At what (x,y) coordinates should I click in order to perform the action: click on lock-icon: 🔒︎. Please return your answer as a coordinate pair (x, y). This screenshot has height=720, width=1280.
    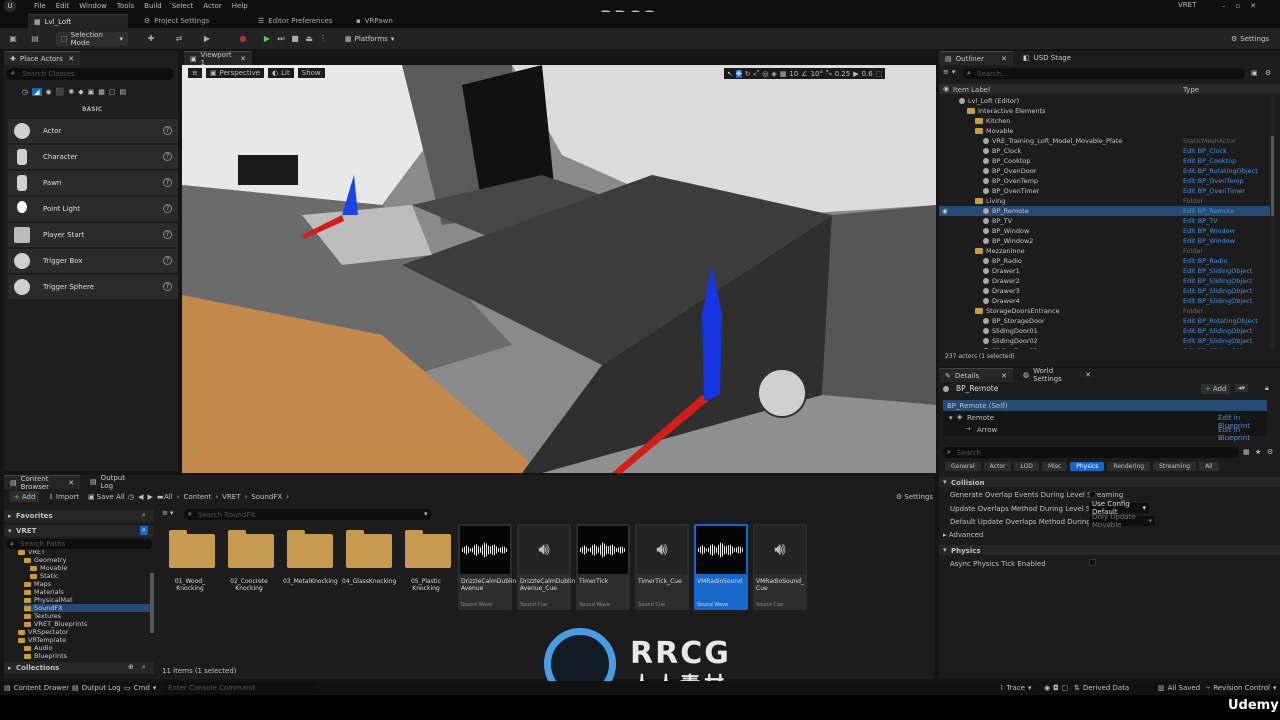
    Looking at the image, I should click on (1267, 388).